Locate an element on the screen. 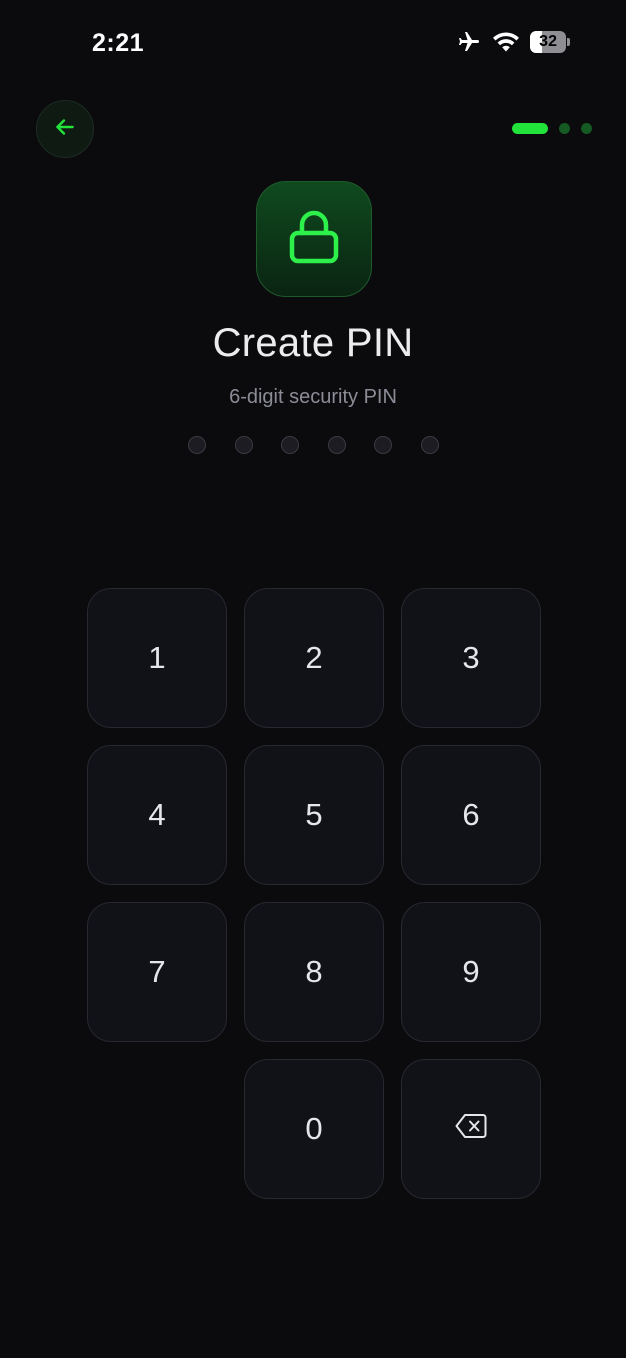 This screenshot has height=1358, width=626. airplane-icon is located at coordinates (469, 42).